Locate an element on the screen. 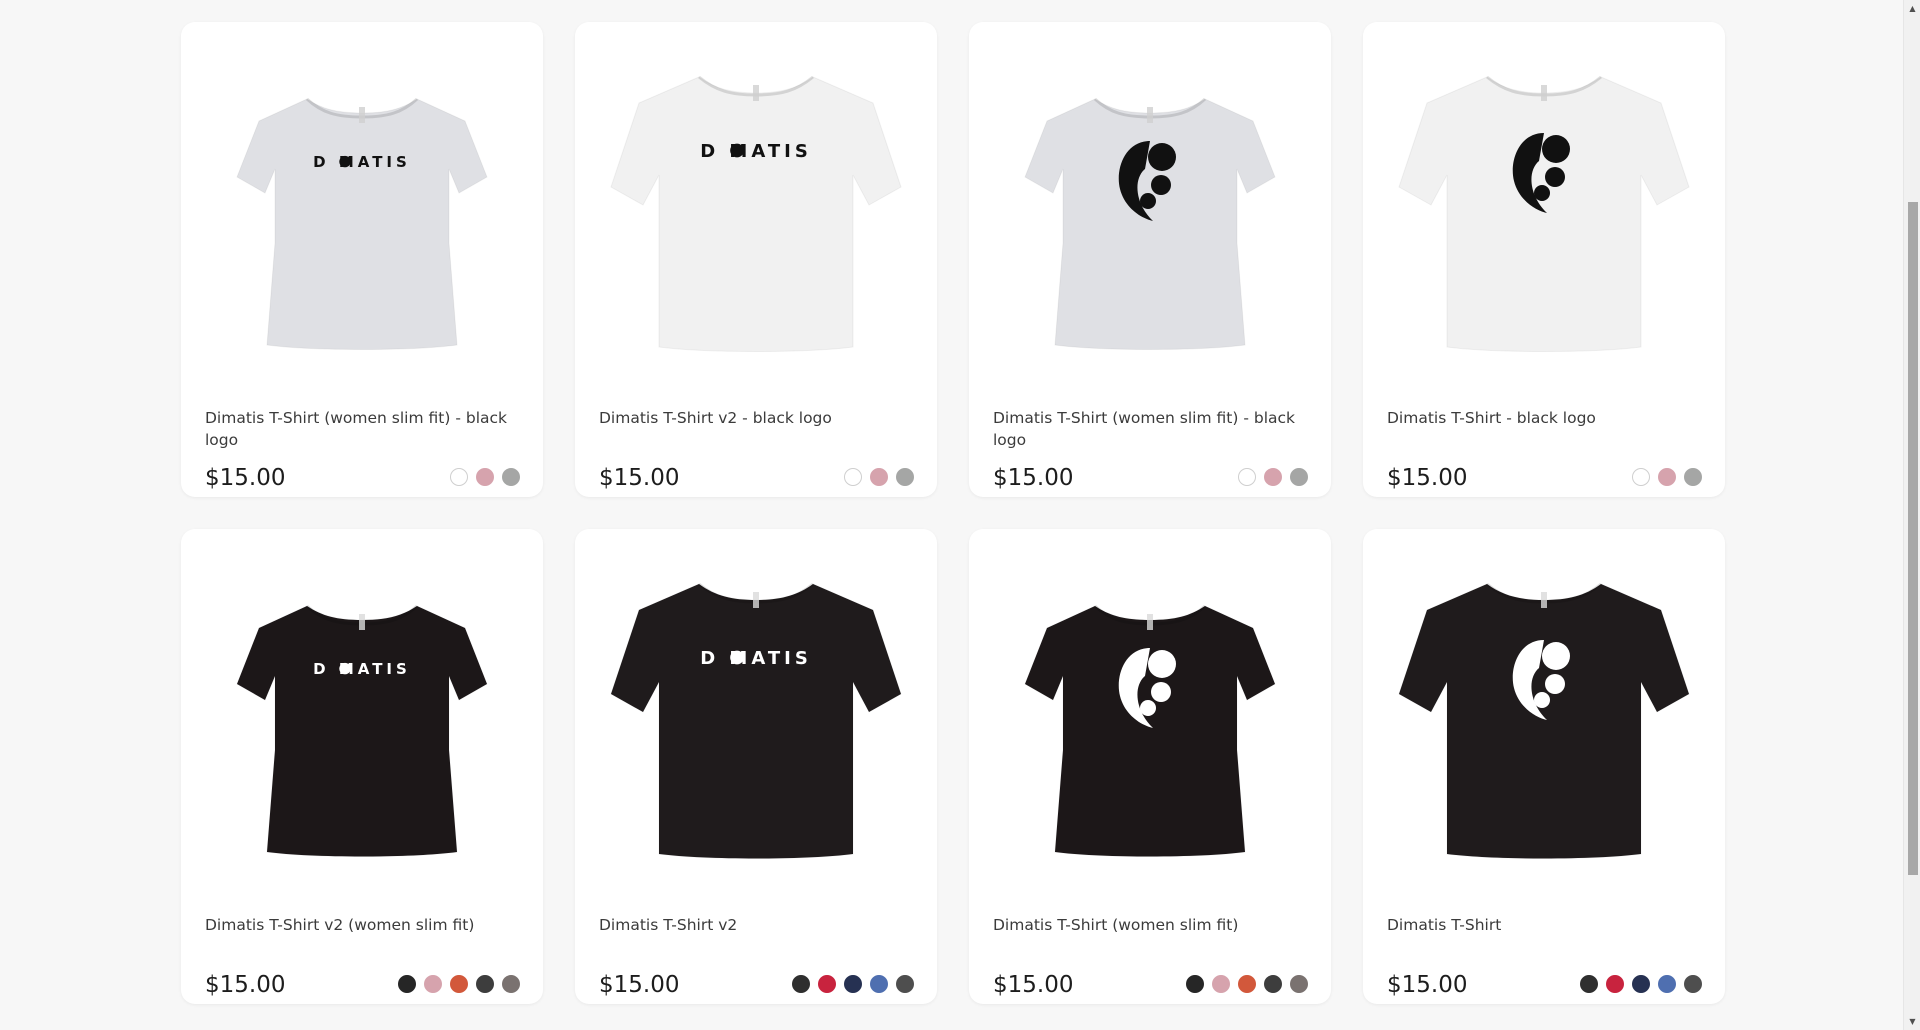 The image size is (1920, 1030). product-title: Dimatis T-Shirt v2 (women slim fit) is located at coordinates (360, 925).